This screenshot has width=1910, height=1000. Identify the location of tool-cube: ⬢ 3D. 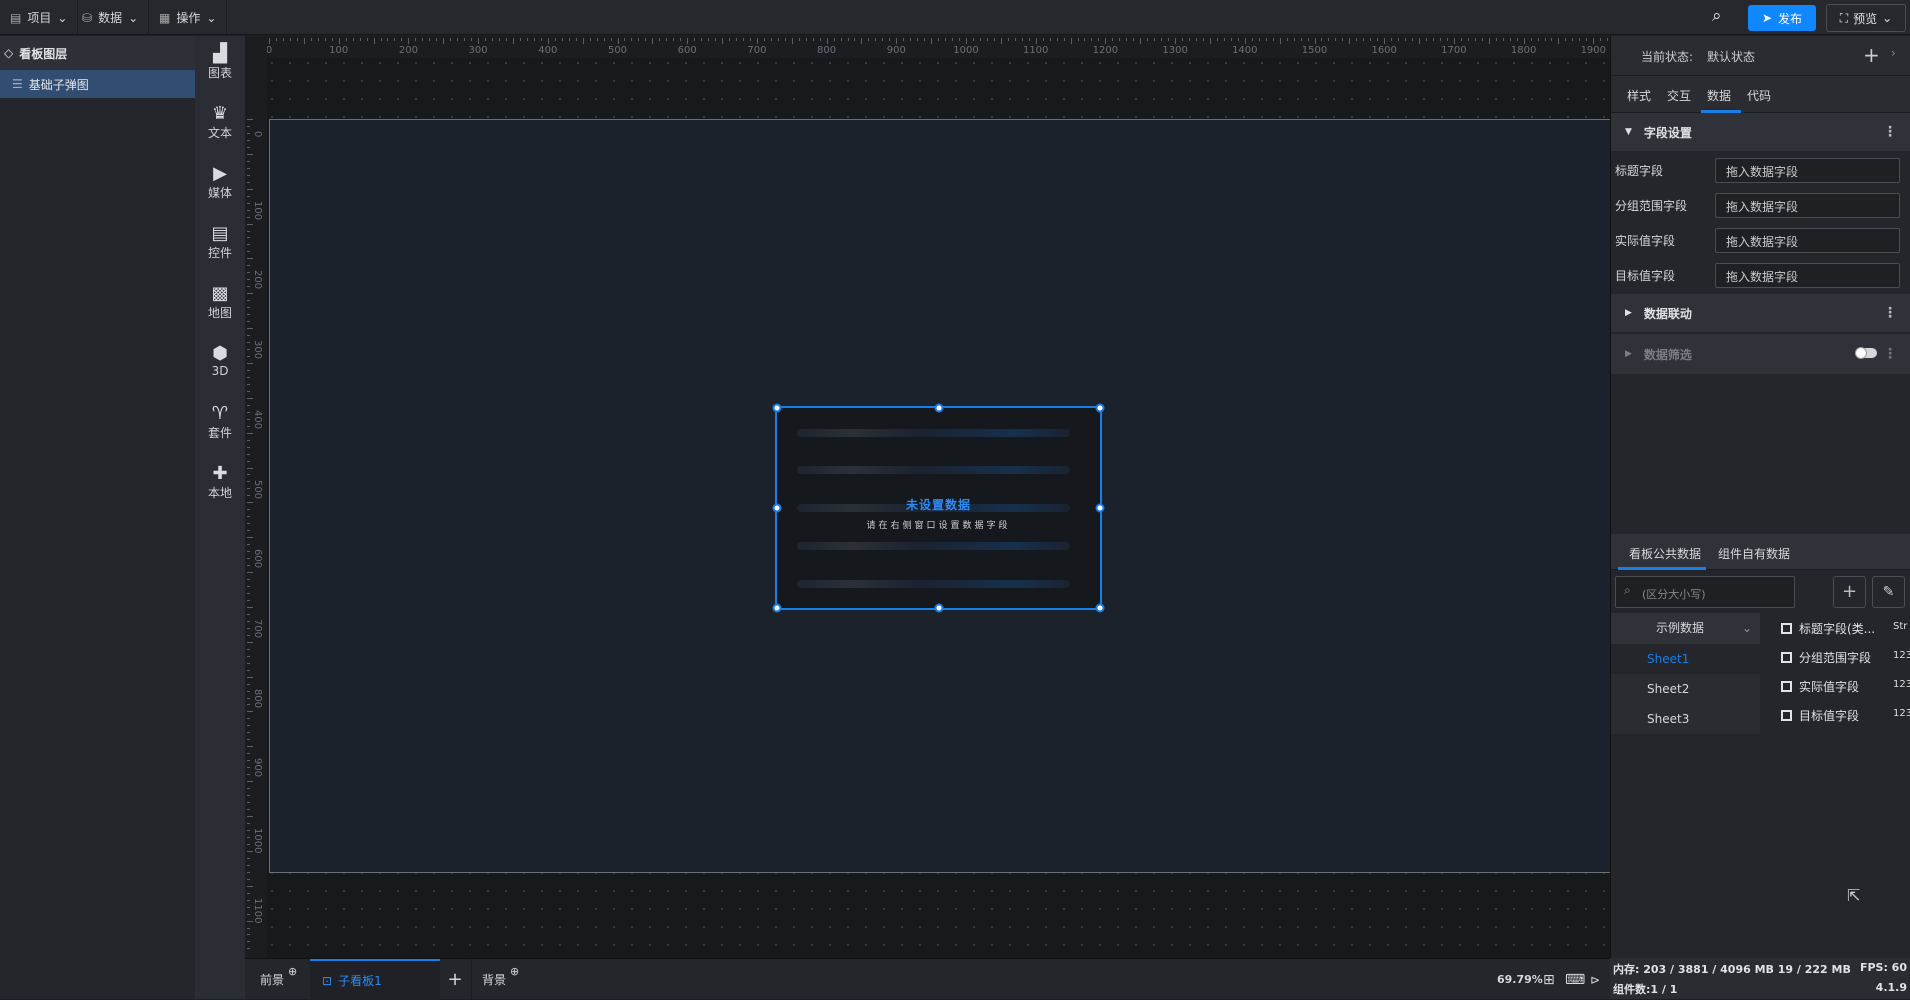
(220, 361).